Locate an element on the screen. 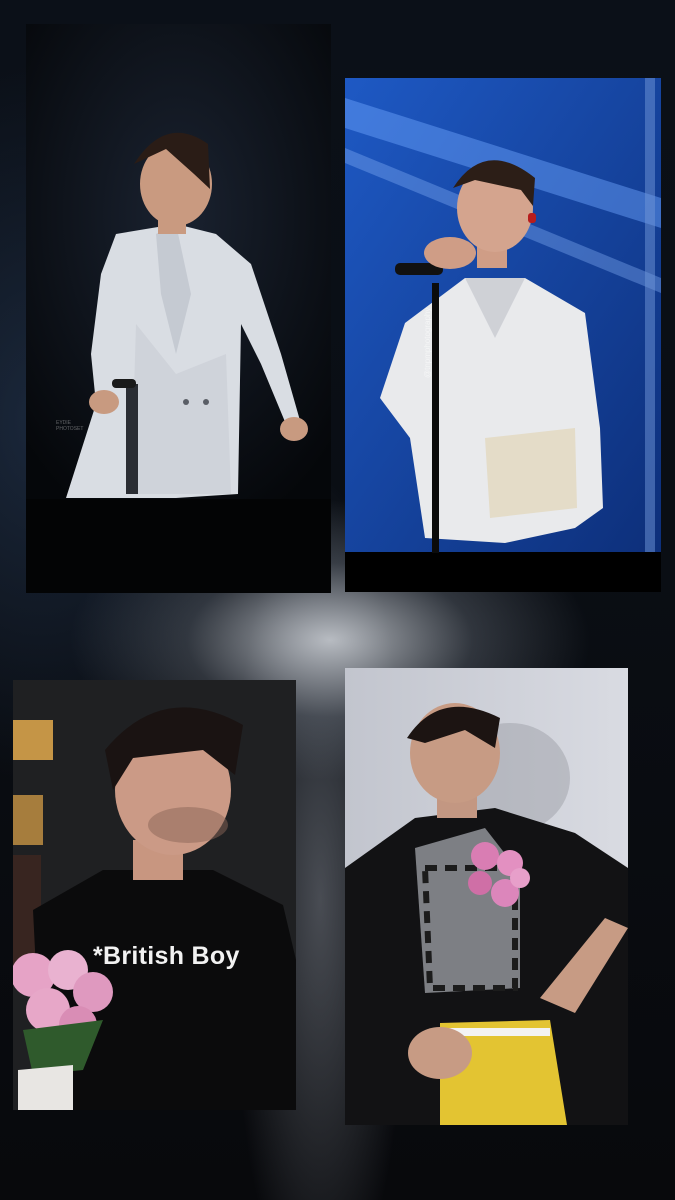 This screenshot has width=675, height=1200. shirt-text: *British Boy is located at coordinates (166, 956).